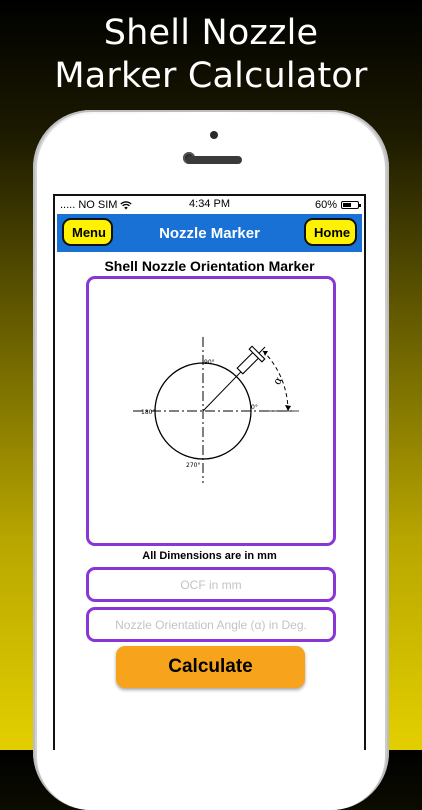  Describe the element at coordinates (211, 76) in the screenshot. I see `promo-title-line2: Marker Calculator` at that location.